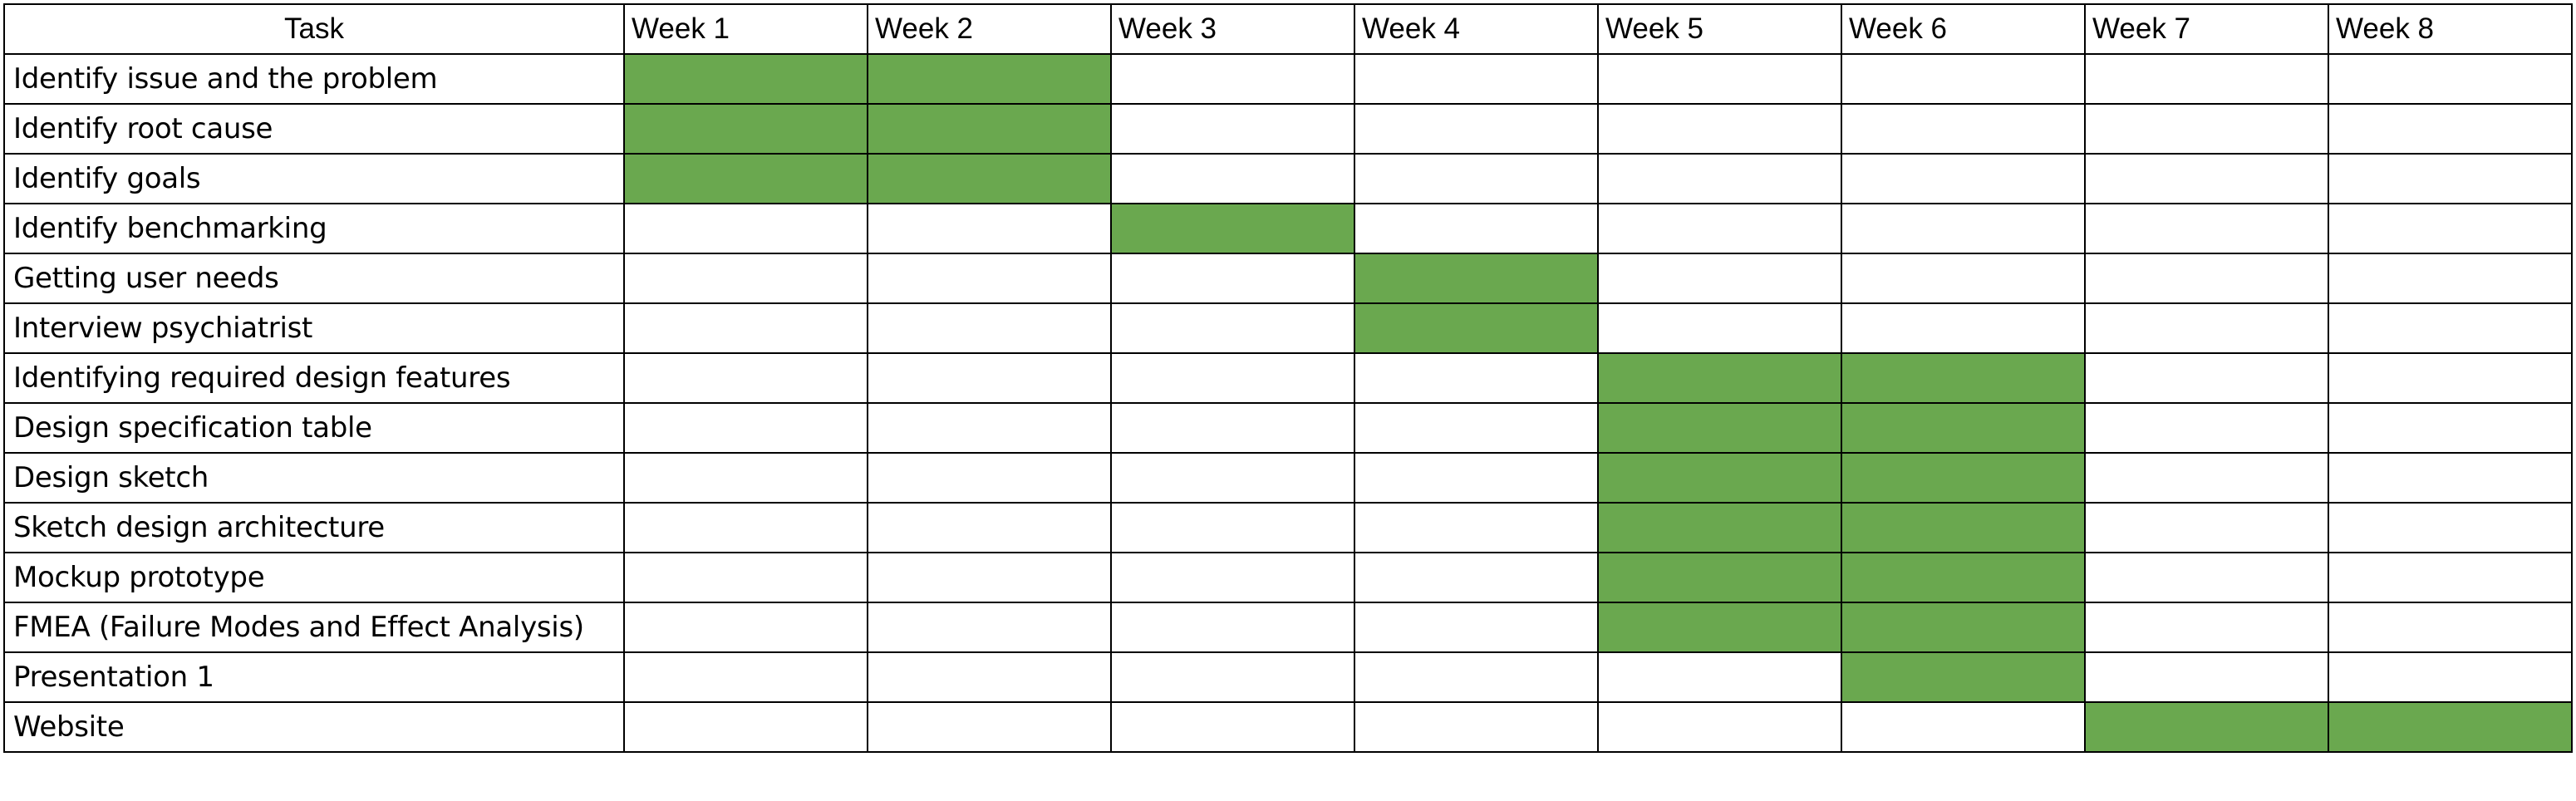  What do you see at coordinates (314, 278) in the screenshot?
I see `task-label: Getting user needs` at bounding box center [314, 278].